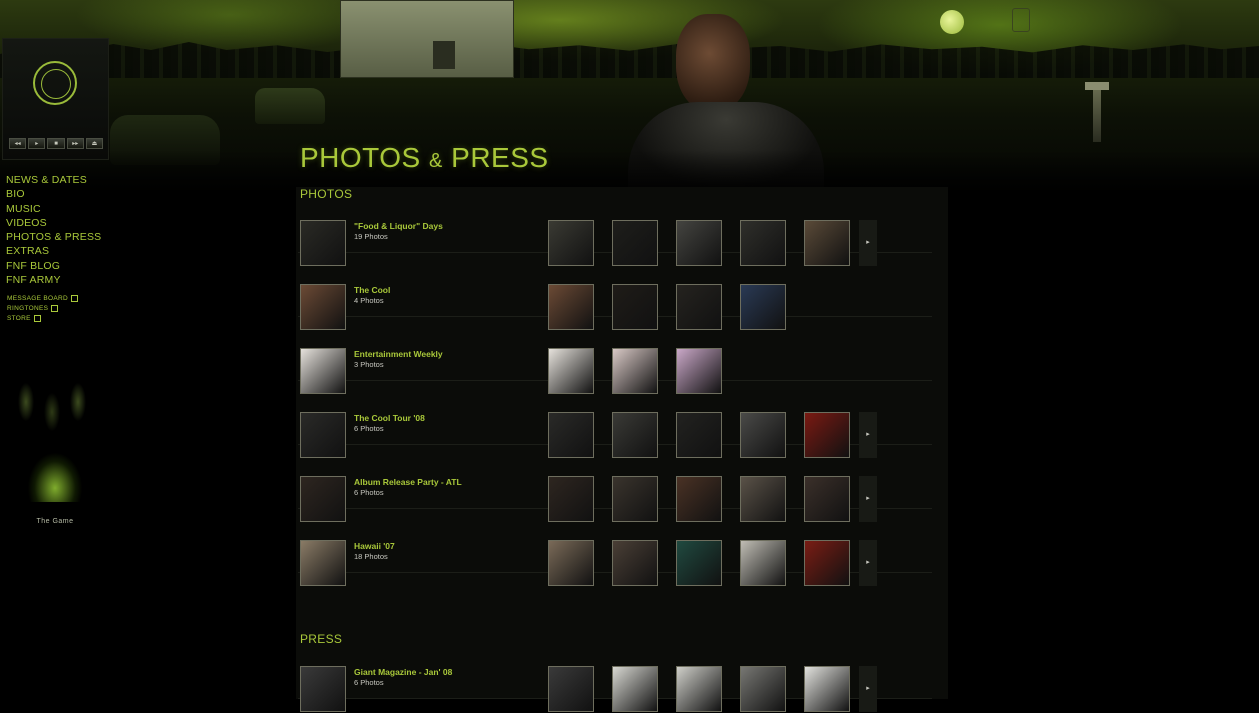  I want to click on nav-item-message-board: MESSAGE BOARD, so click(42, 299).